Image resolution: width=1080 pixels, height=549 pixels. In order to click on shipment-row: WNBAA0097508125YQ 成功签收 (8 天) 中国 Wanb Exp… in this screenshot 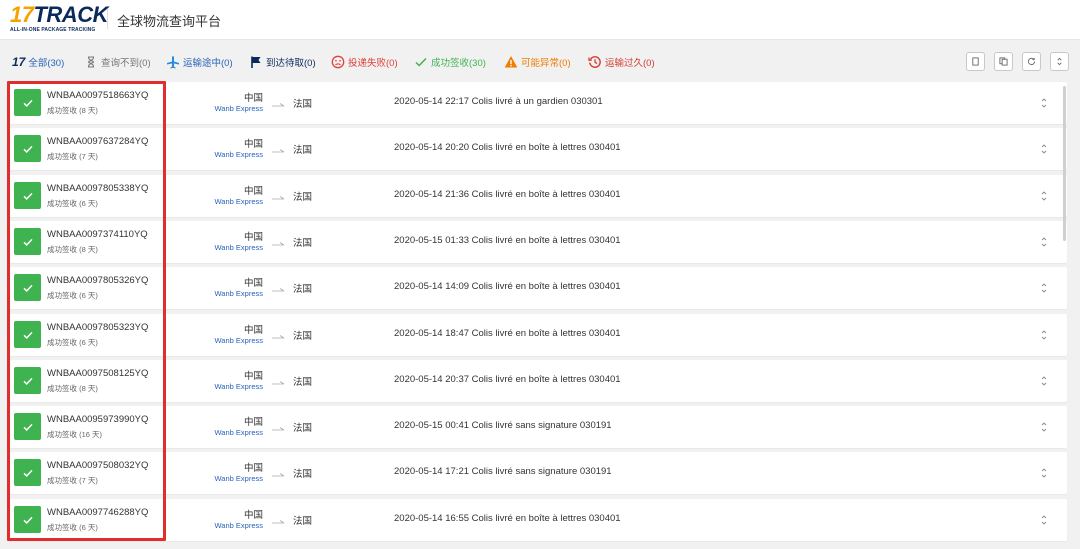, I will do `click(537, 381)`.